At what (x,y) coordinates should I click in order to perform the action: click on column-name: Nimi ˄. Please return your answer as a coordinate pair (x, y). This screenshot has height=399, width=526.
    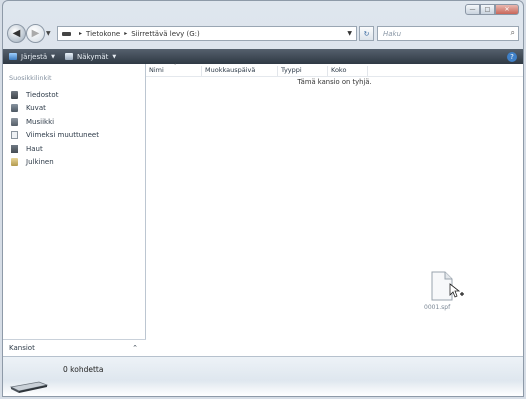
    Looking at the image, I should click on (174, 70).